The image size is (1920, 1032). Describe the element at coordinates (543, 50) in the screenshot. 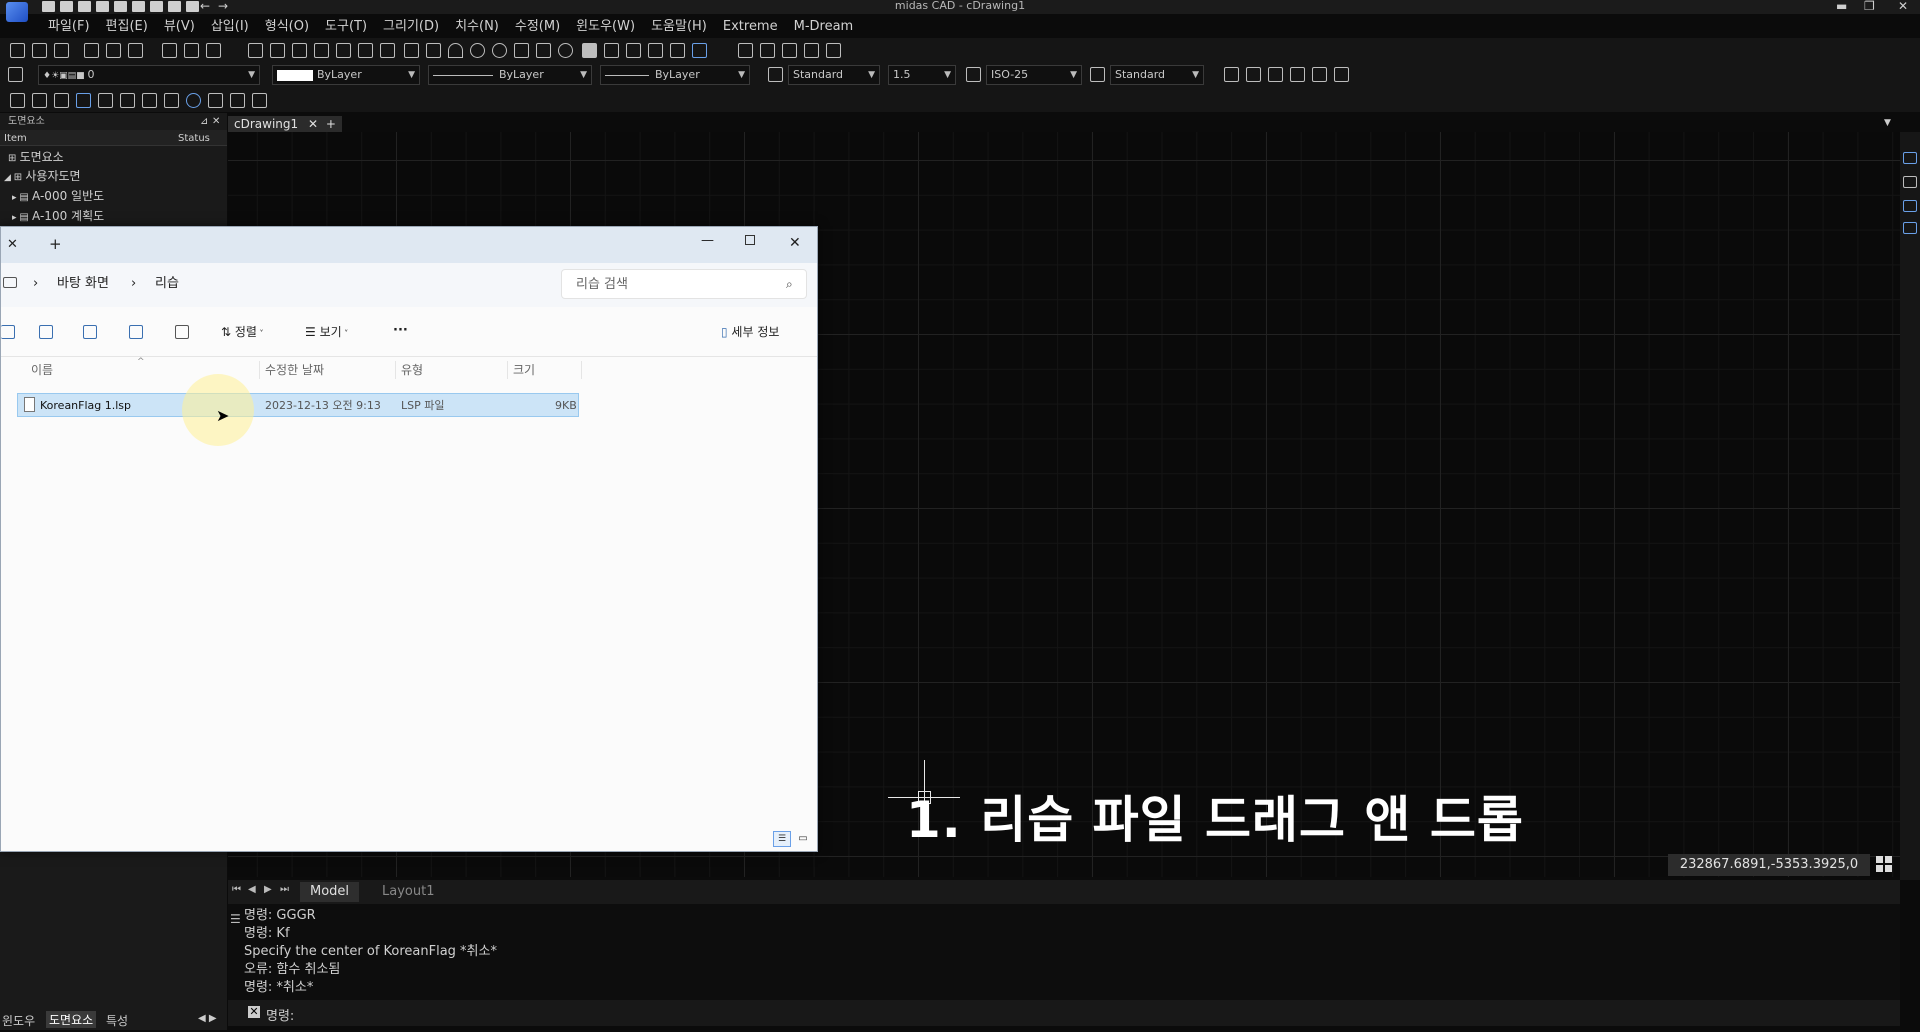

I see `revcloud-icon` at that location.